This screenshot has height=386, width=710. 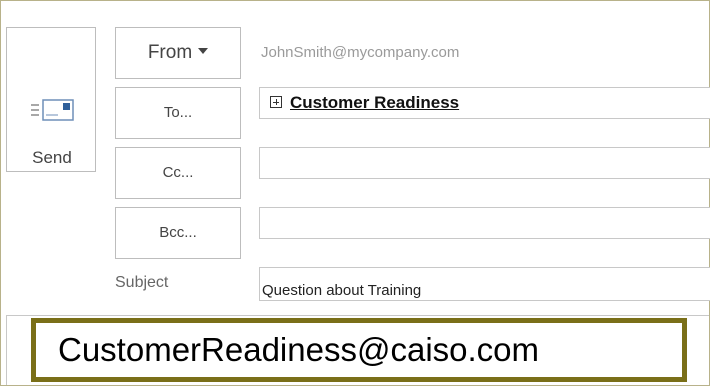 What do you see at coordinates (484, 284) in the screenshot?
I see `subject-field: Question about Training` at bounding box center [484, 284].